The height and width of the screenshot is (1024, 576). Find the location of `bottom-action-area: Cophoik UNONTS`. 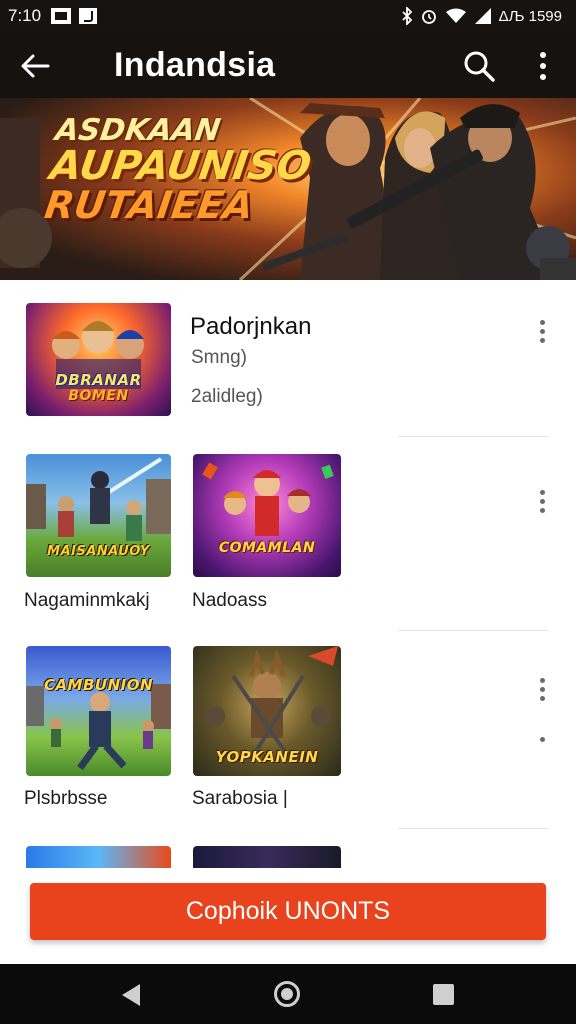

bottom-action-area: Cophoik UNONTS is located at coordinates (288, 916).